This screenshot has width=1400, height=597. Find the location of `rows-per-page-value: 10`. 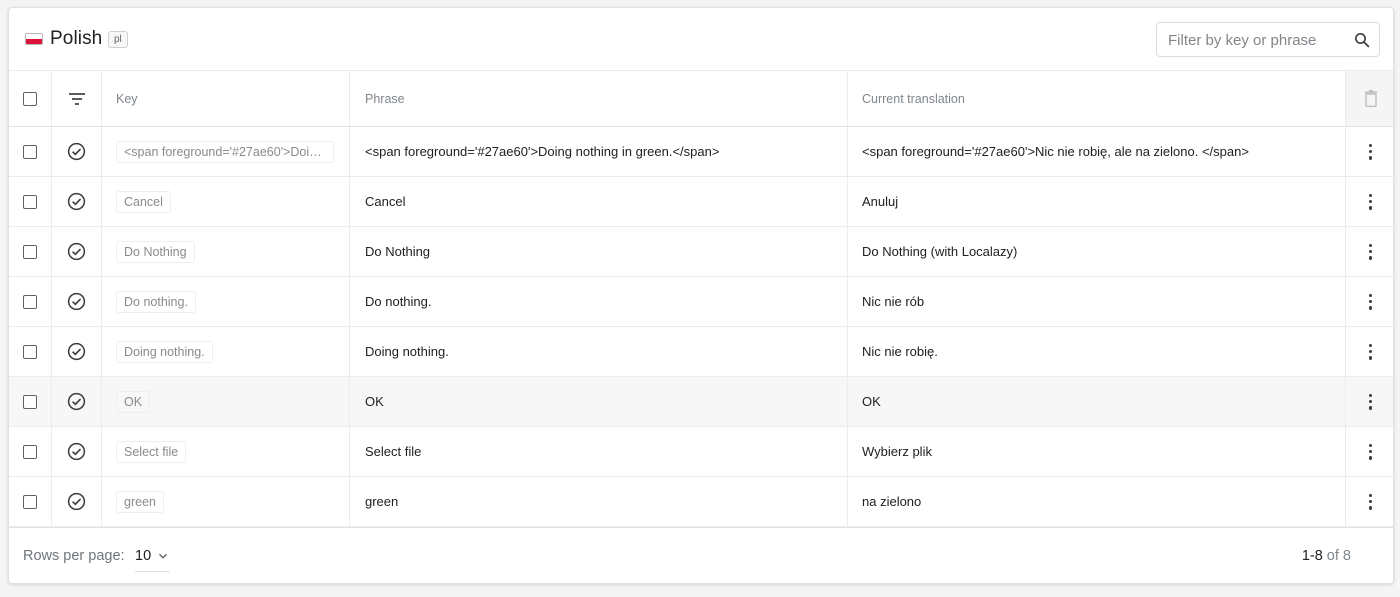

rows-per-page-value: 10 is located at coordinates (143, 556).